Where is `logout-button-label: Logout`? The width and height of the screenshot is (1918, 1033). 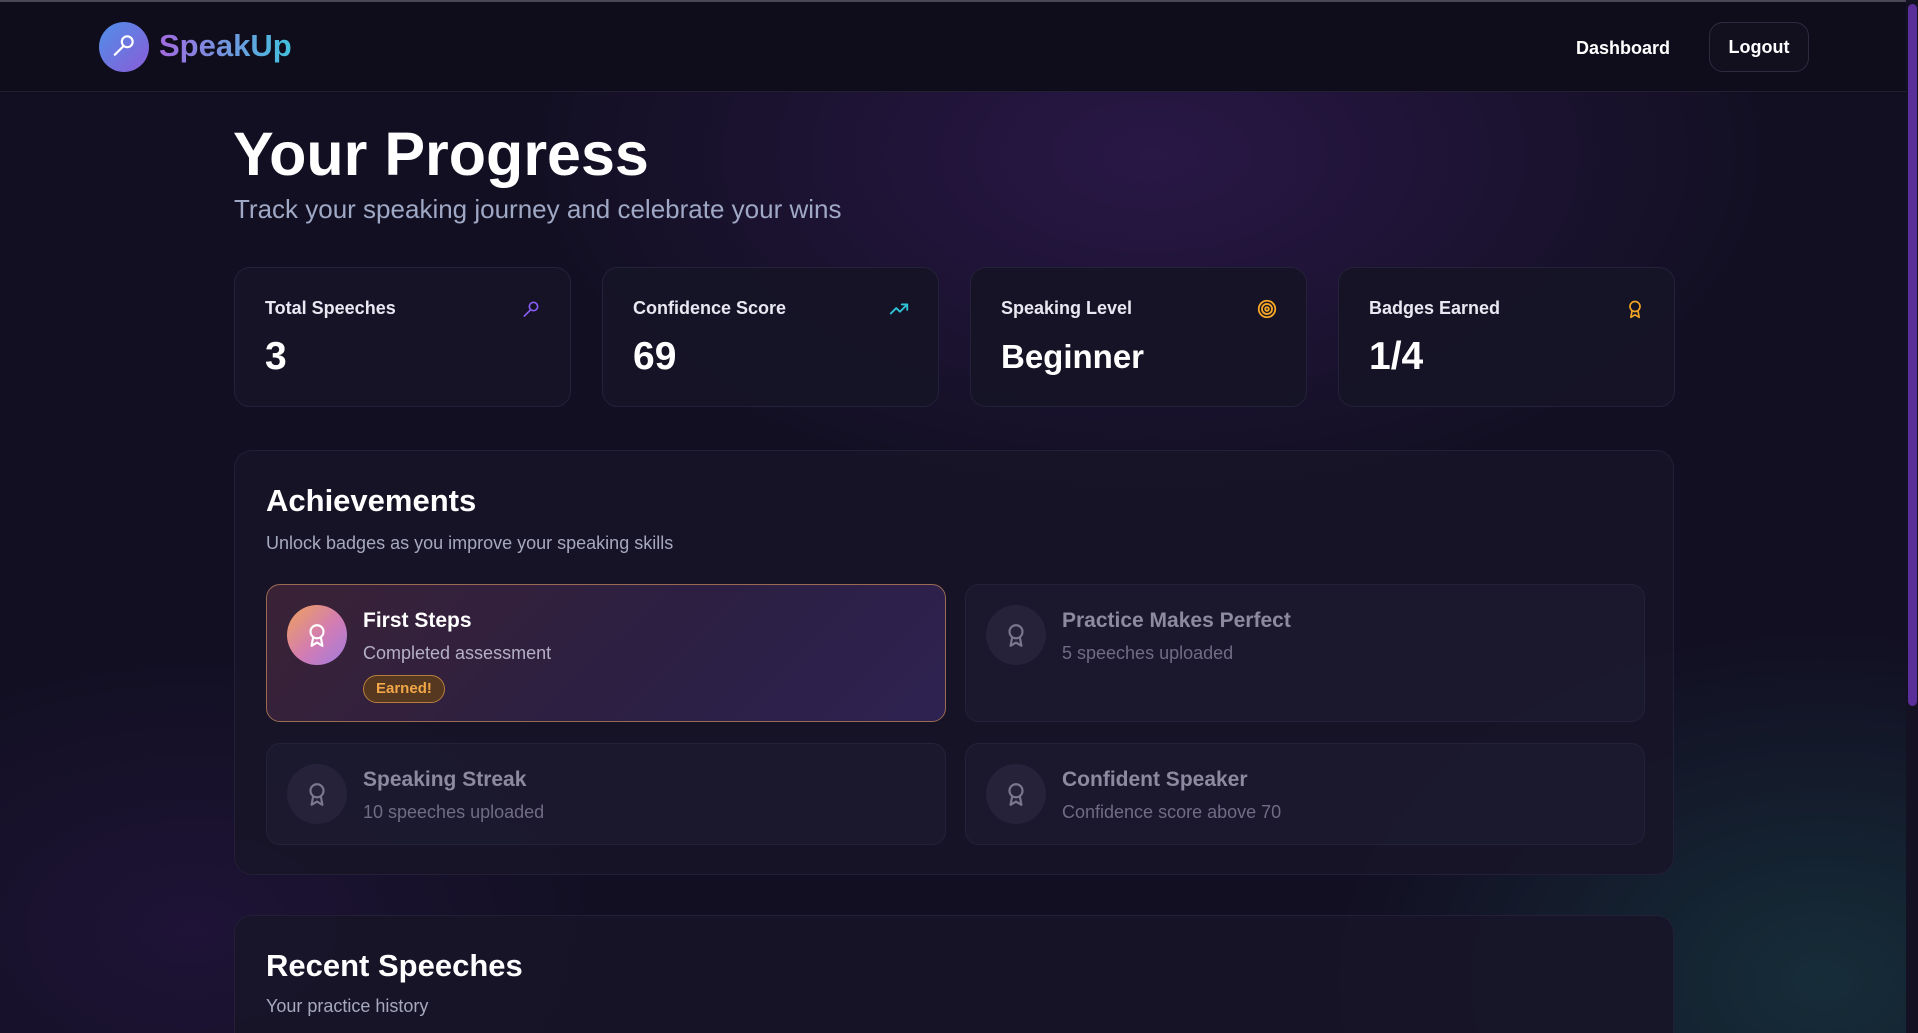
logout-button-label: Logout is located at coordinates (1759, 46).